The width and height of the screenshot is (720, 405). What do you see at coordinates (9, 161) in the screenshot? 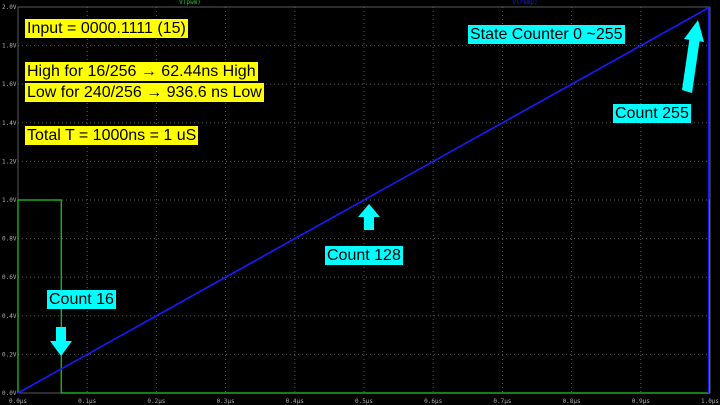
I see `y-tick-label: 1.2V` at bounding box center [9, 161].